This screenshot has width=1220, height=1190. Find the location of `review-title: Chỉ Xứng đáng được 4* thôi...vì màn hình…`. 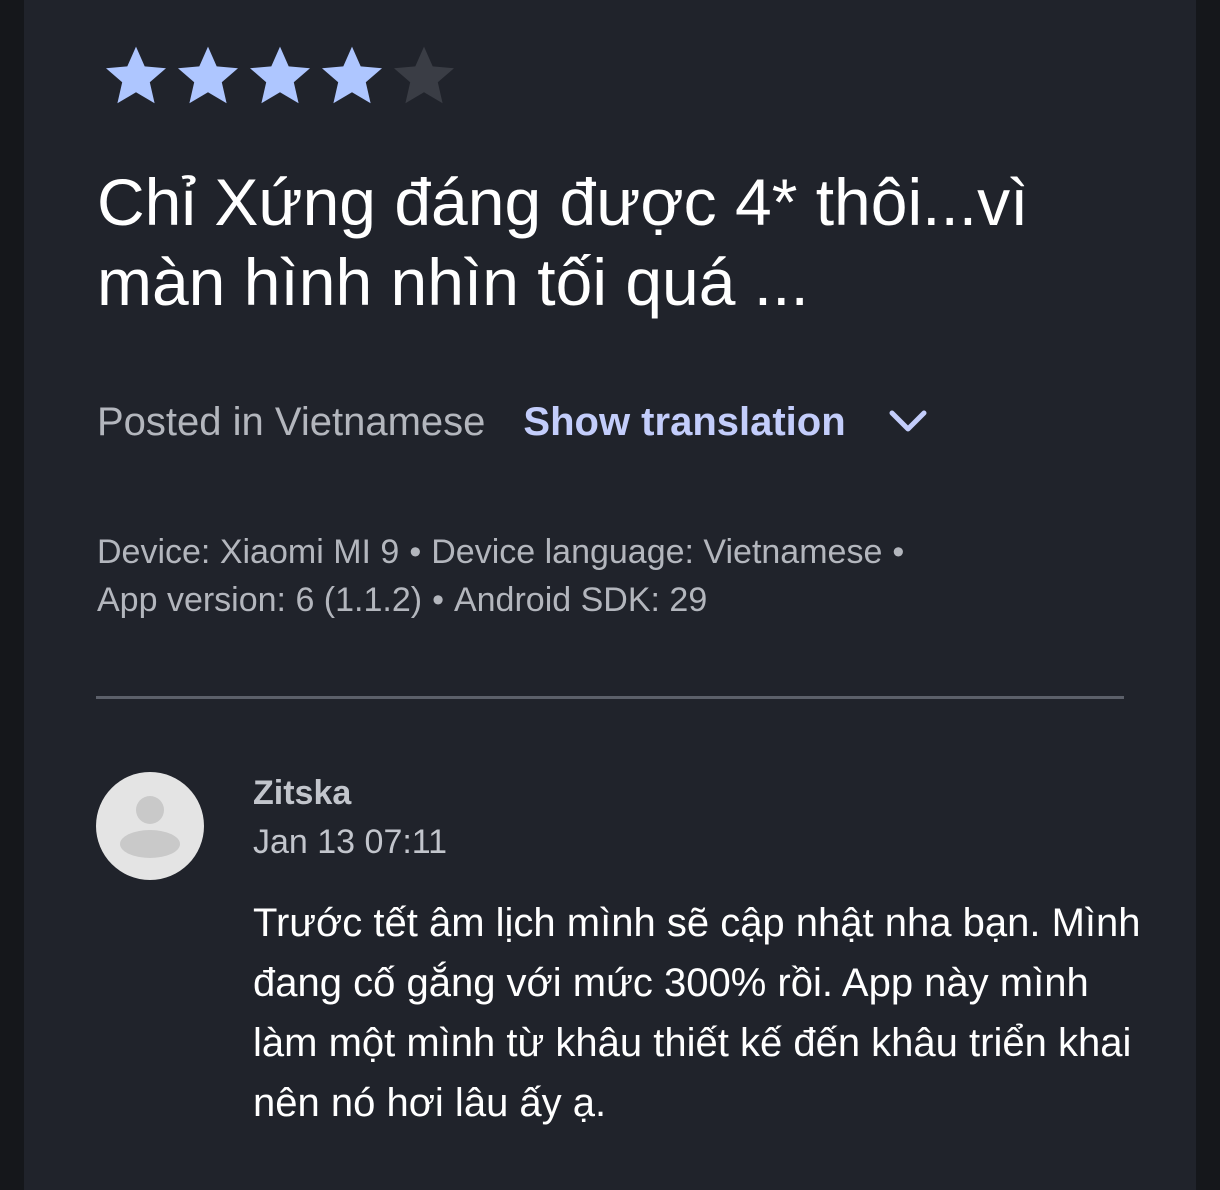

review-title: Chỉ Xứng đáng được 4* thôi...vì màn hình… is located at coordinates (563, 242).